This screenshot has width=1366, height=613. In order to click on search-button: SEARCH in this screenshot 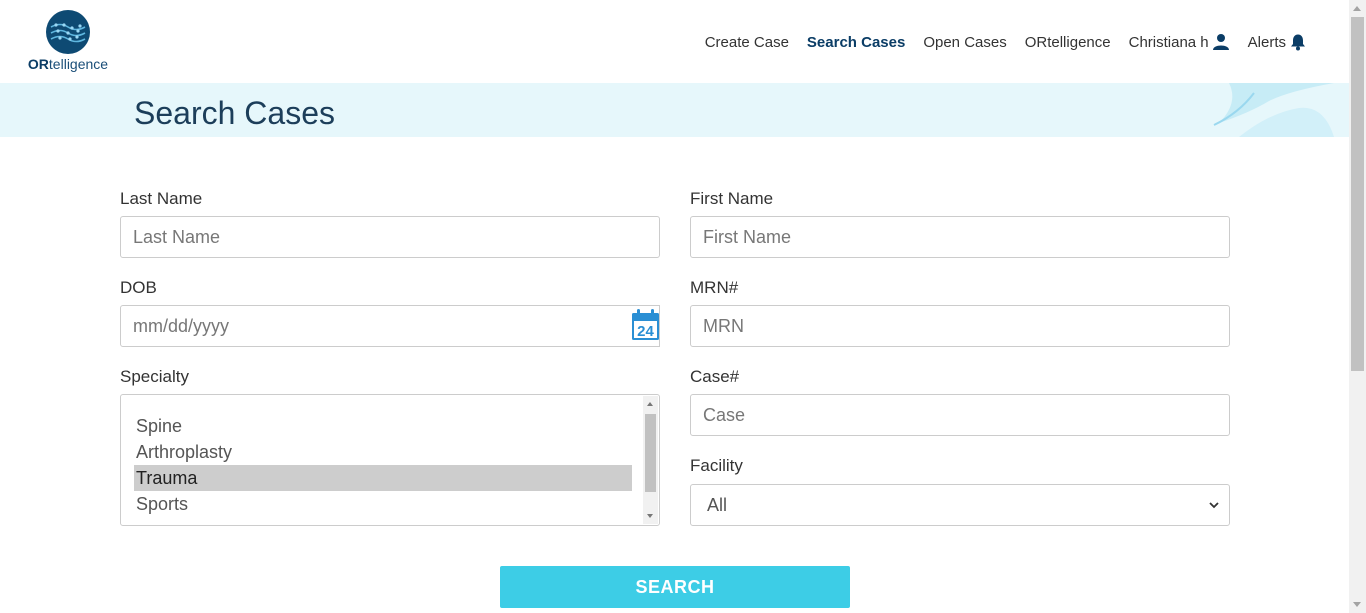, I will do `click(675, 587)`.